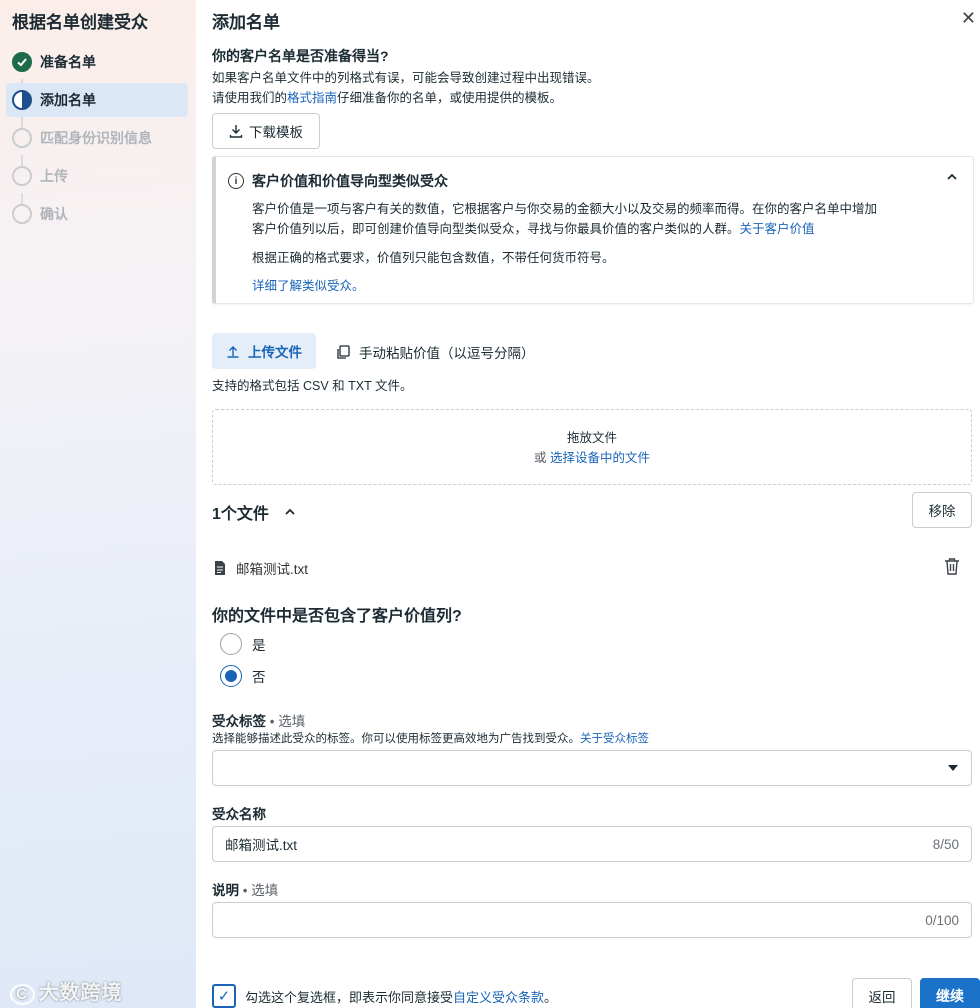 The image size is (980, 1008). Describe the element at coordinates (261, 845) in the screenshot. I see `audience-name-value: 邮箱测试.txt` at that location.